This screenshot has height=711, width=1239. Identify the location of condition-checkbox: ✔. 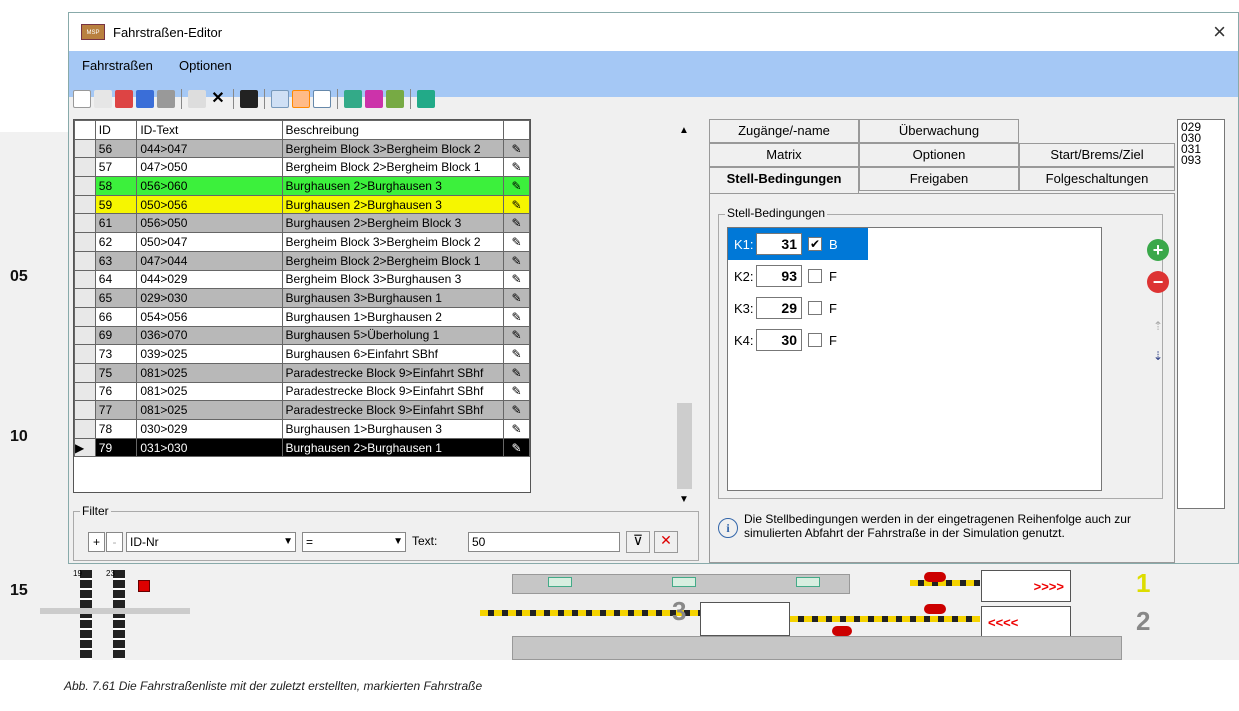
(815, 244).